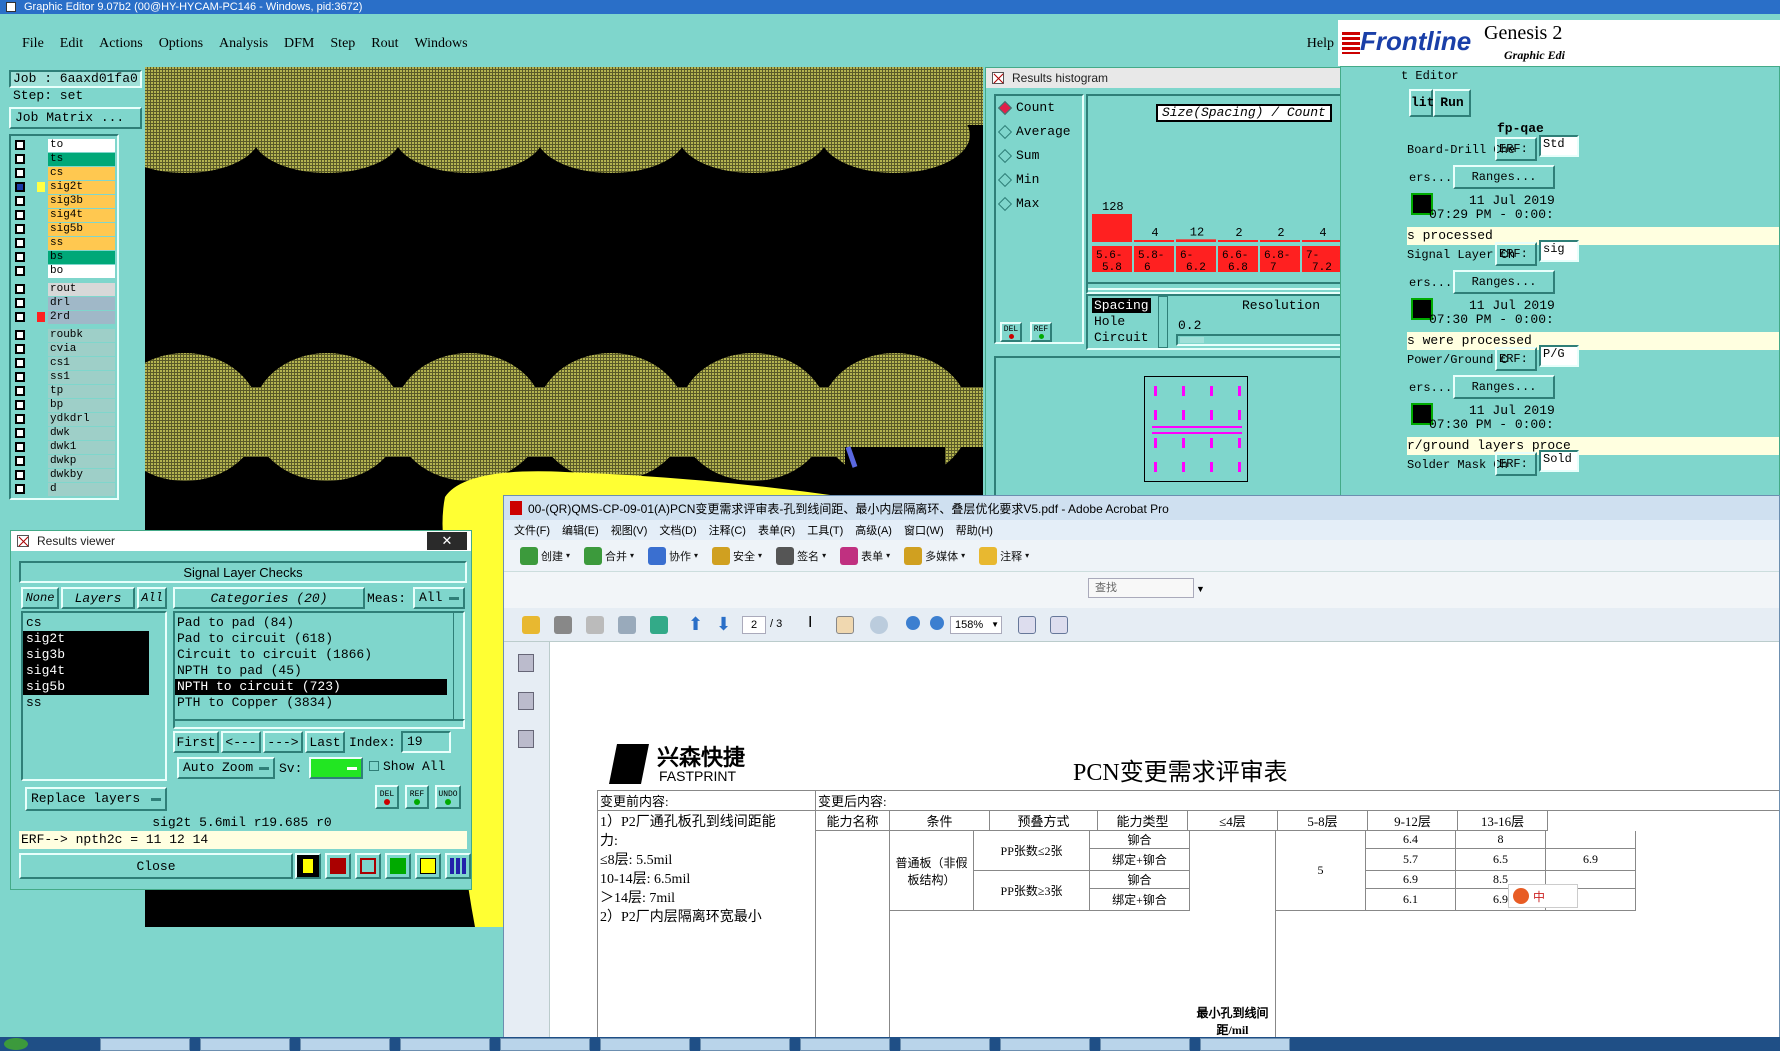 Image resolution: width=1780 pixels, height=1051 pixels. Describe the element at coordinates (342, 44) in the screenshot. I see `menu-step: Step` at that location.